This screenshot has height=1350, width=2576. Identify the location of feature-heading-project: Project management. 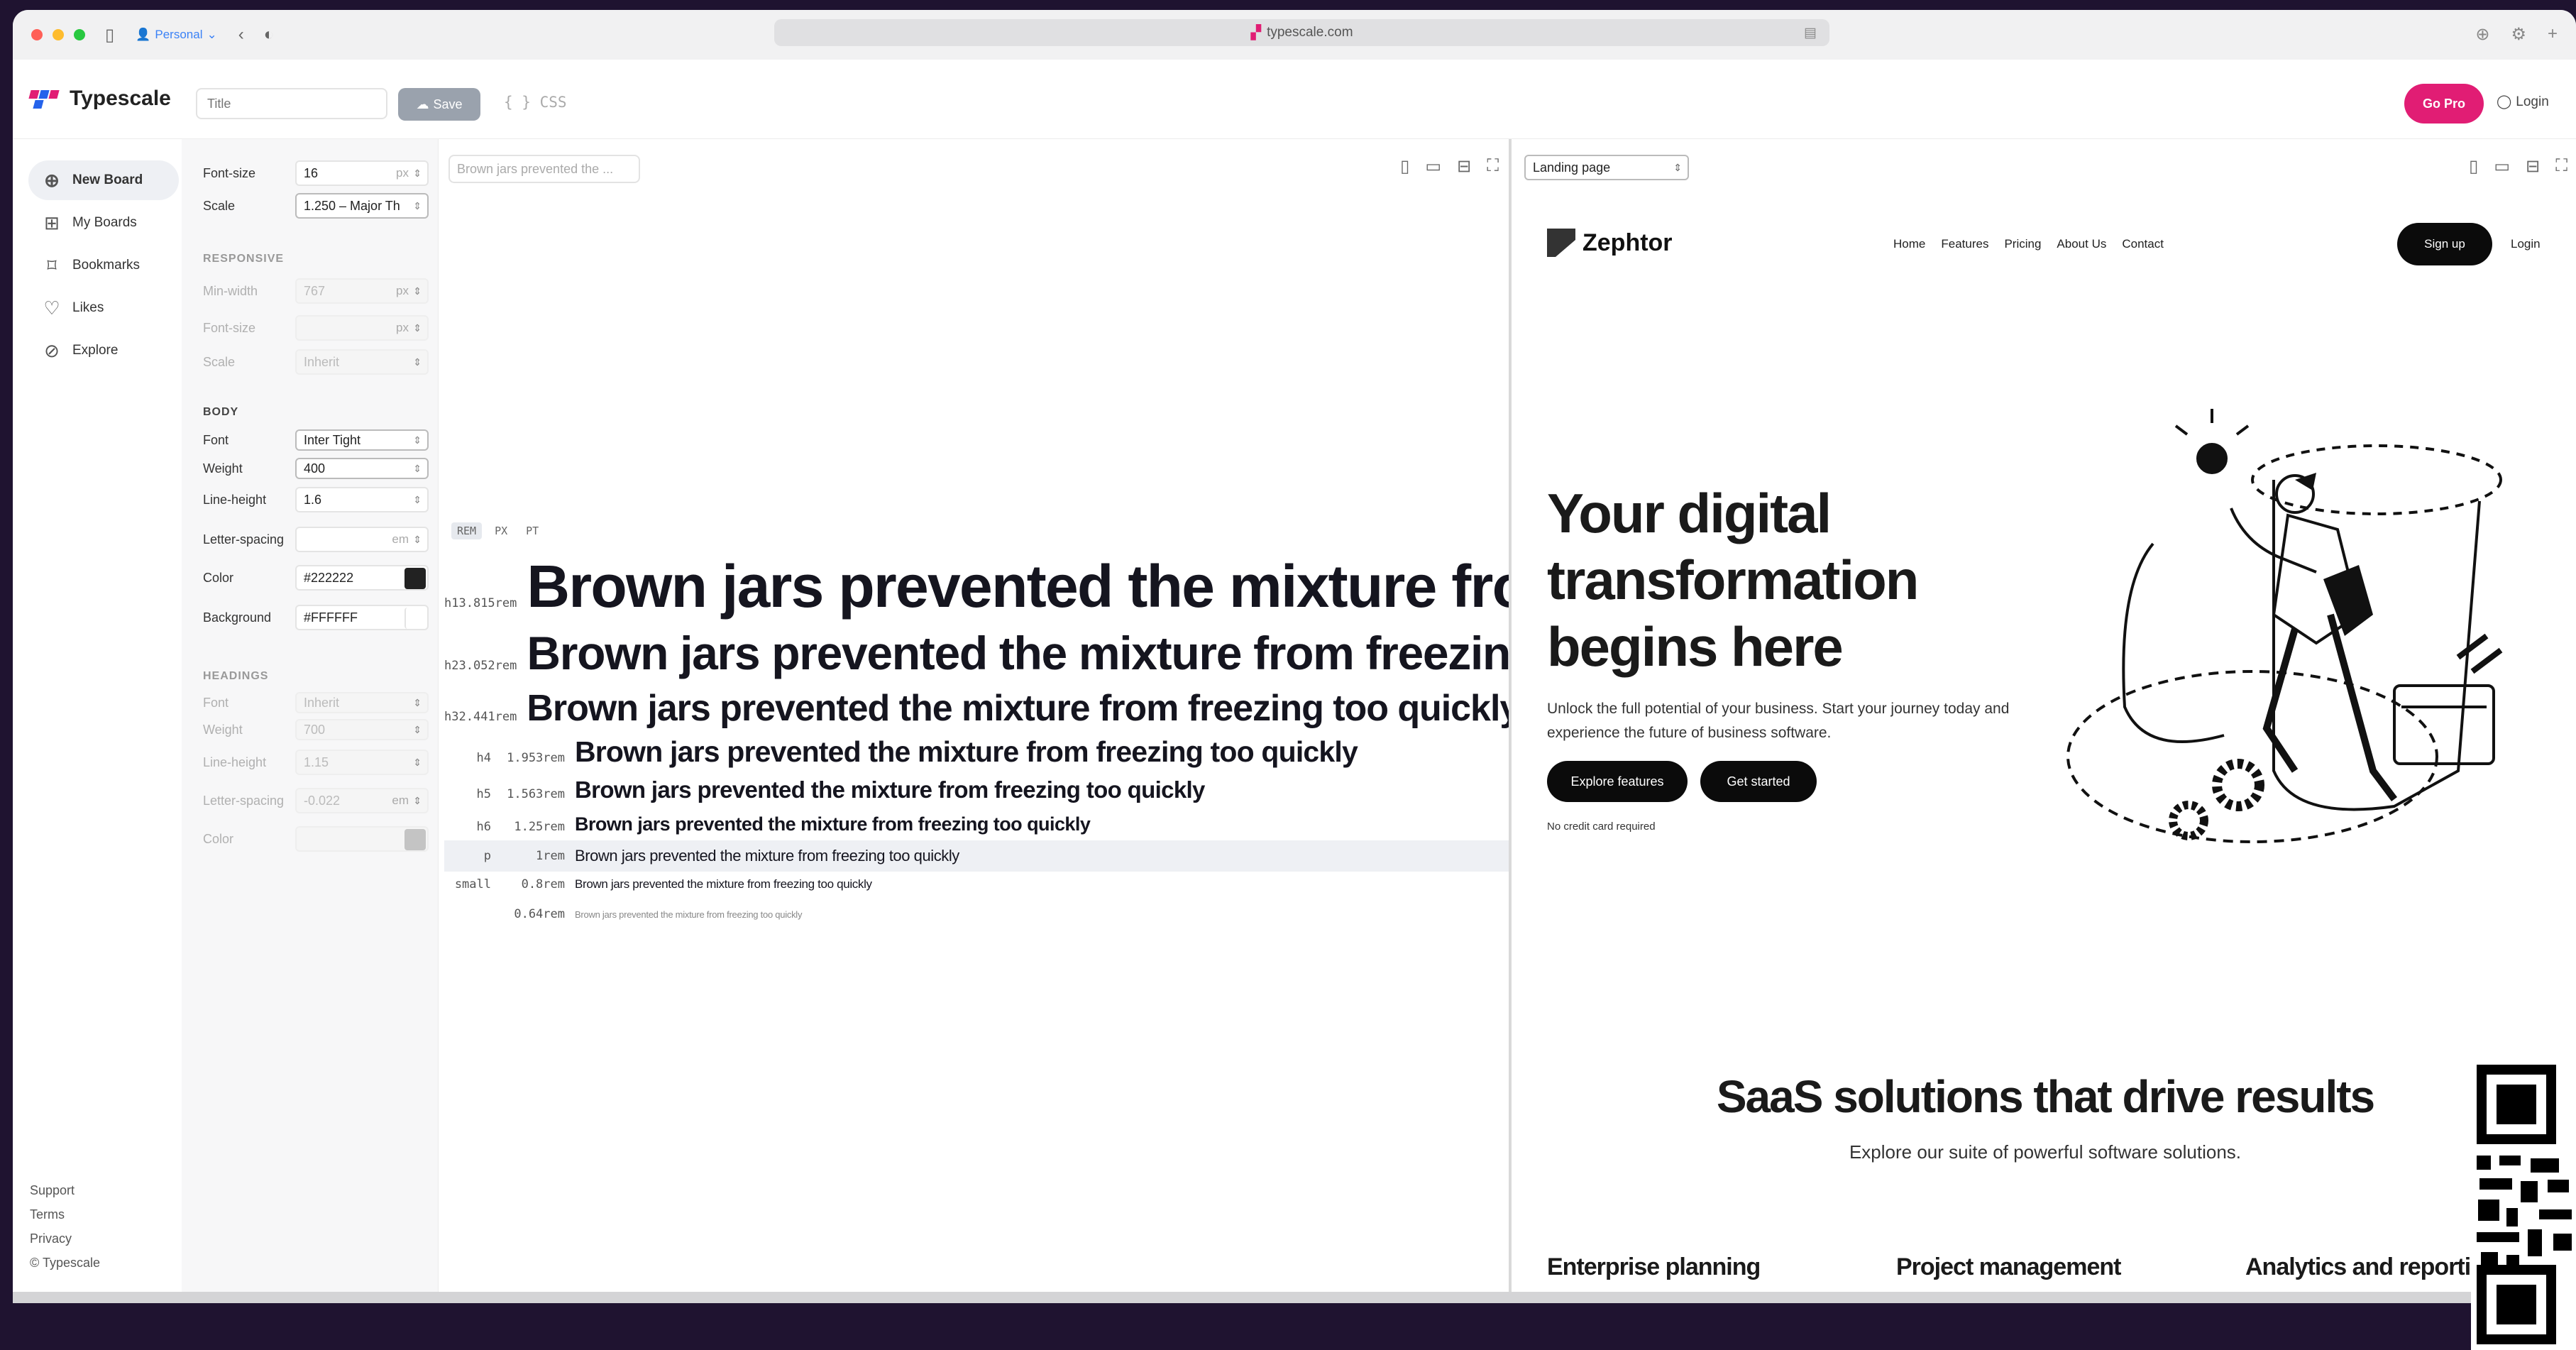
(2008, 1266).